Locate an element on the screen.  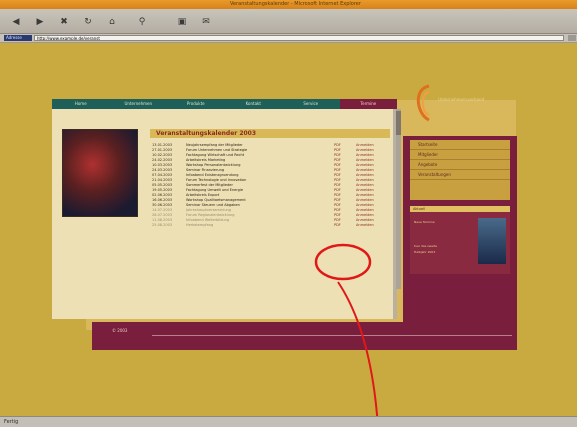
nav-item-produkte: Produkte is located at coordinates (196, 104).